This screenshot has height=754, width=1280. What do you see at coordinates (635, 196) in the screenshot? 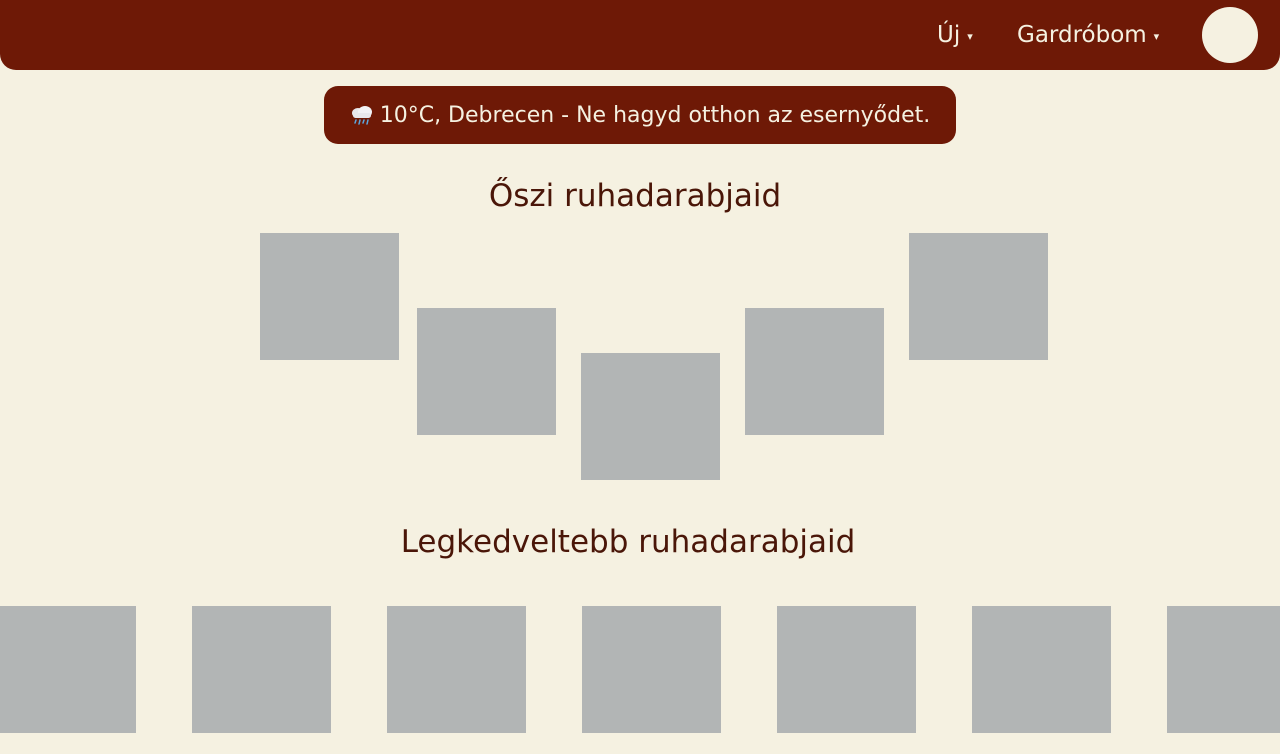
I see `autumn-section-title: Őszi ruhadarabjaid` at bounding box center [635, 196].